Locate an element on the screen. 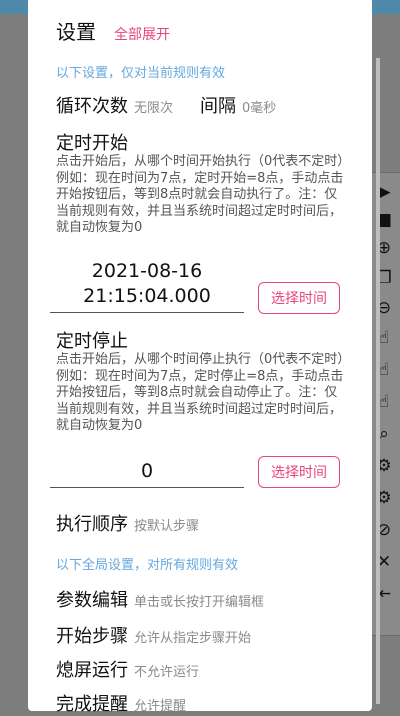 Image resolution: width=400 pixels, height=716 pixels. timer-start-date: 2021-08-16 is located at coordinates (147, 271).